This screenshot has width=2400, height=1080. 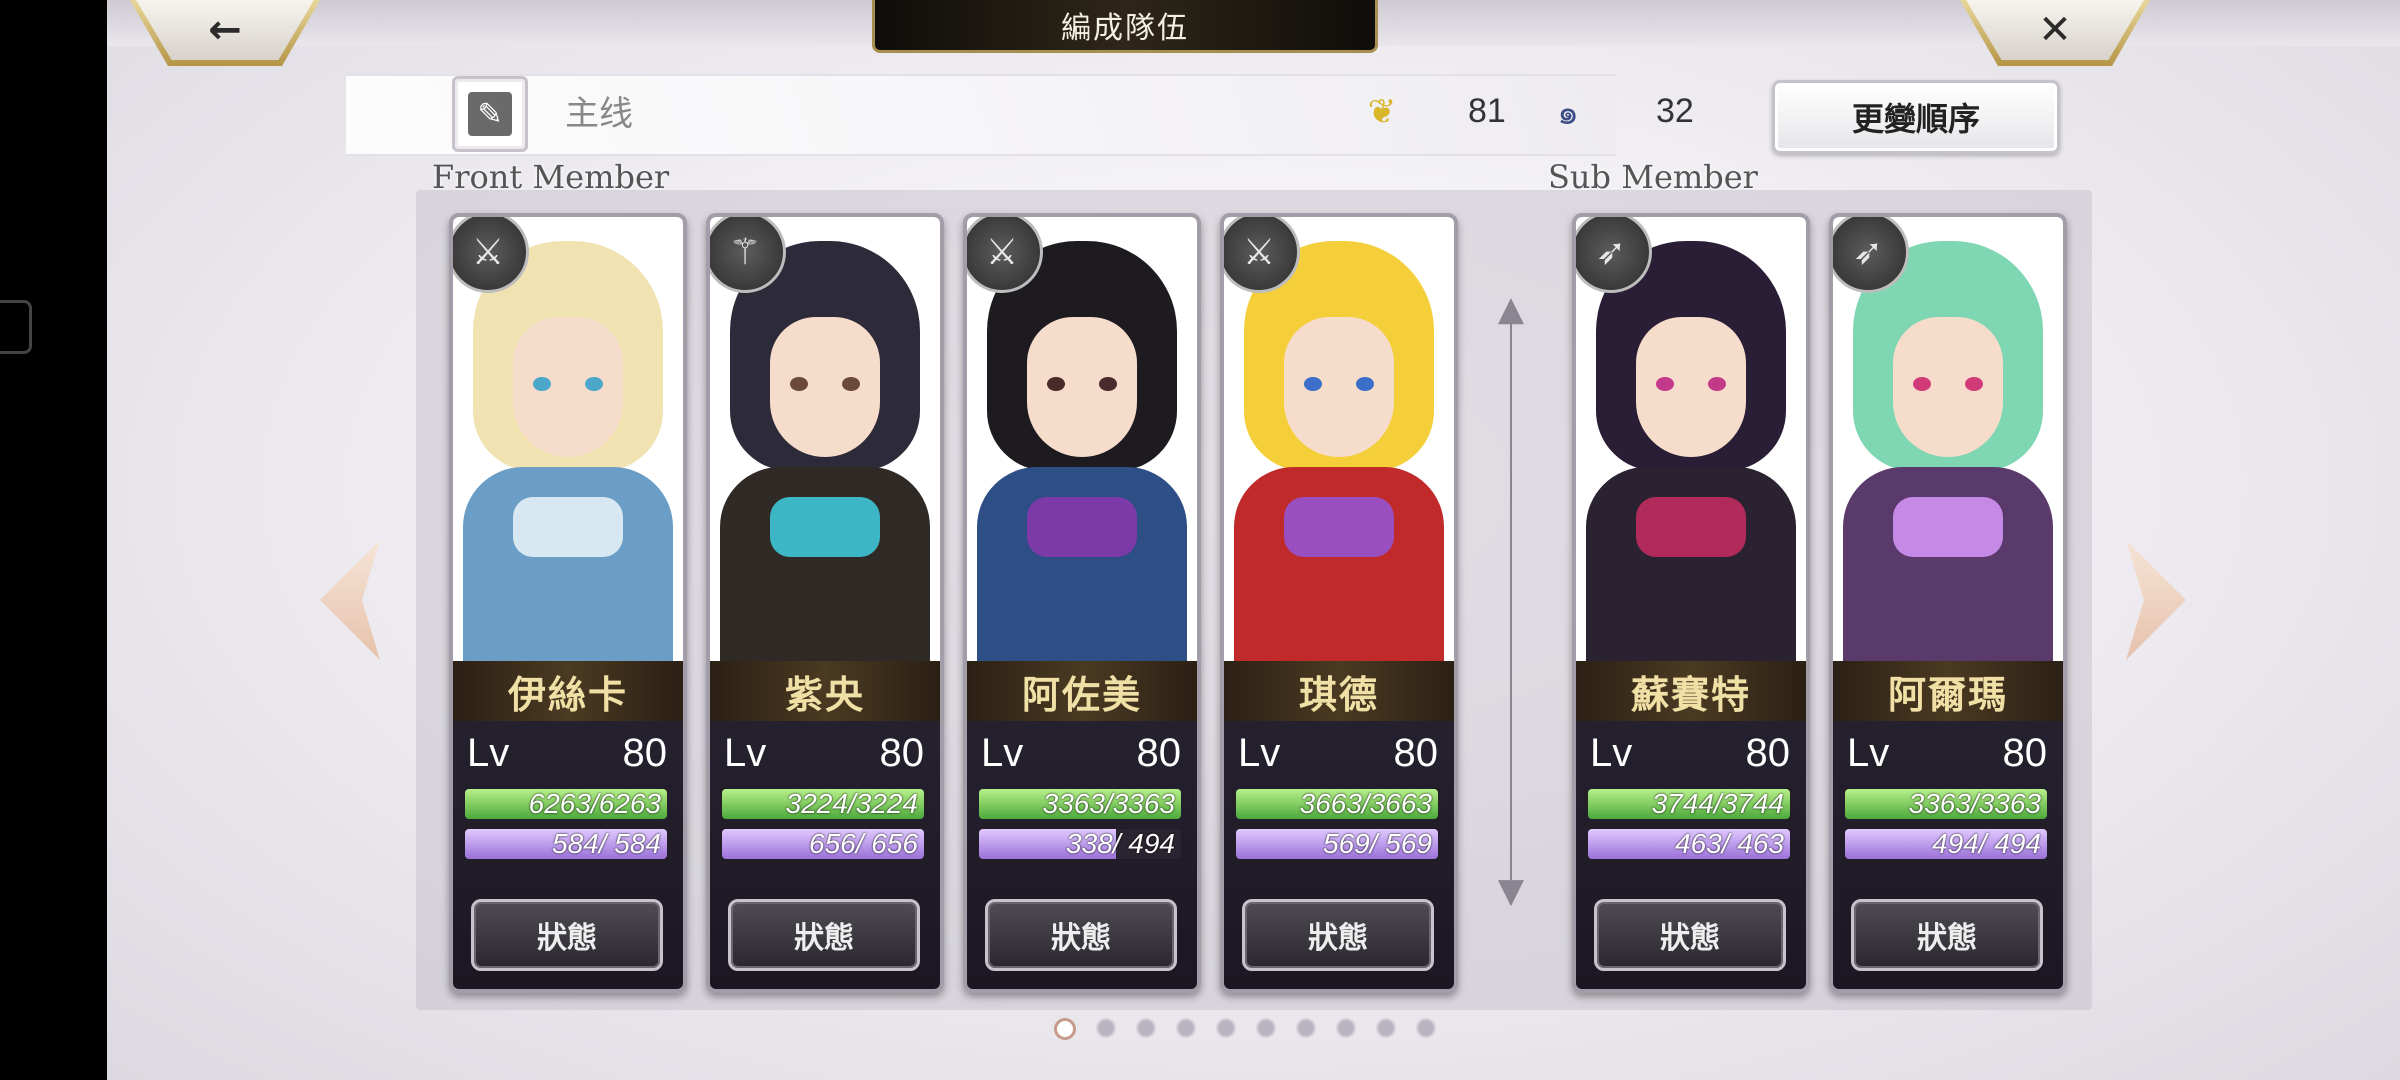 I want to click on hp-bar: 6263/6263, so click(x=566, y=804).